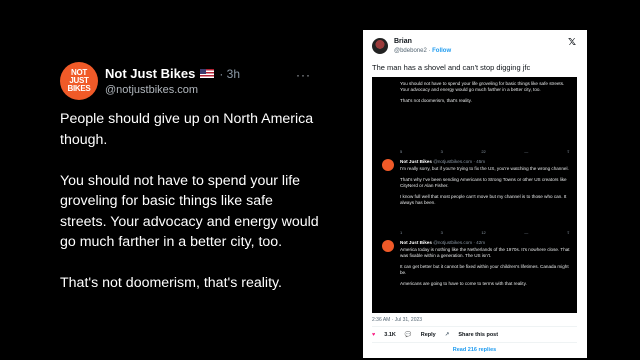  What do you see at coordinates (303, 75) in the screenshot?
I see `more-options-icon: ···` at bounding box center [303, 75].